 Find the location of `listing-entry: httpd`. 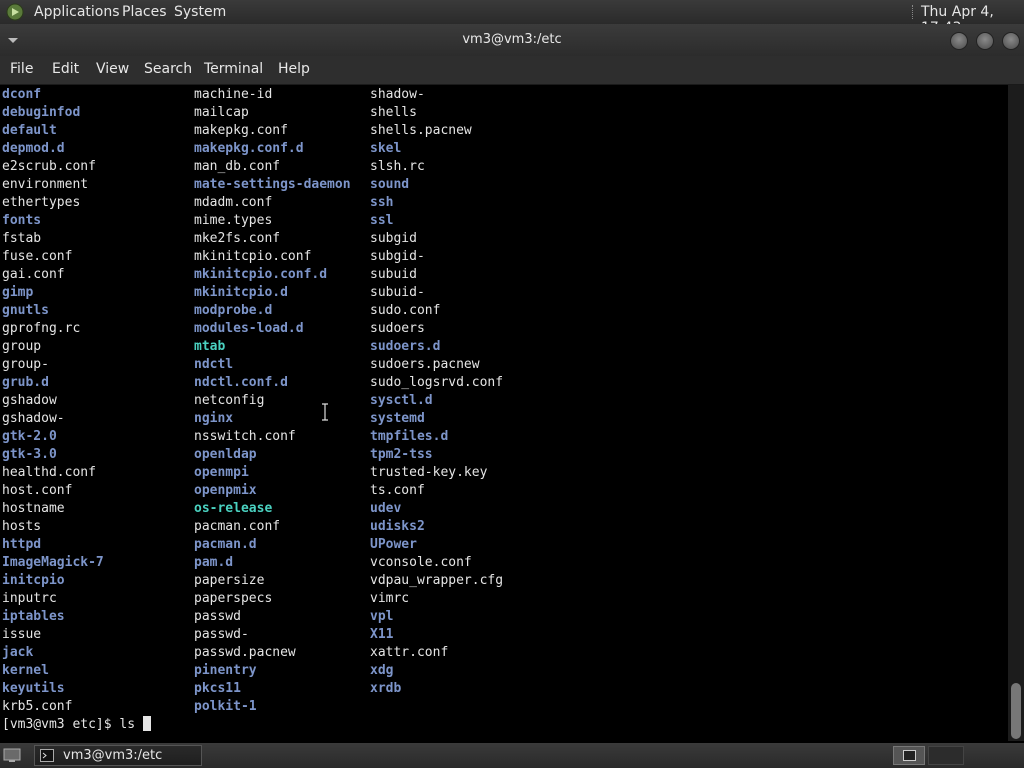

listing-entry: httpd is located at coordinates (22, 544).